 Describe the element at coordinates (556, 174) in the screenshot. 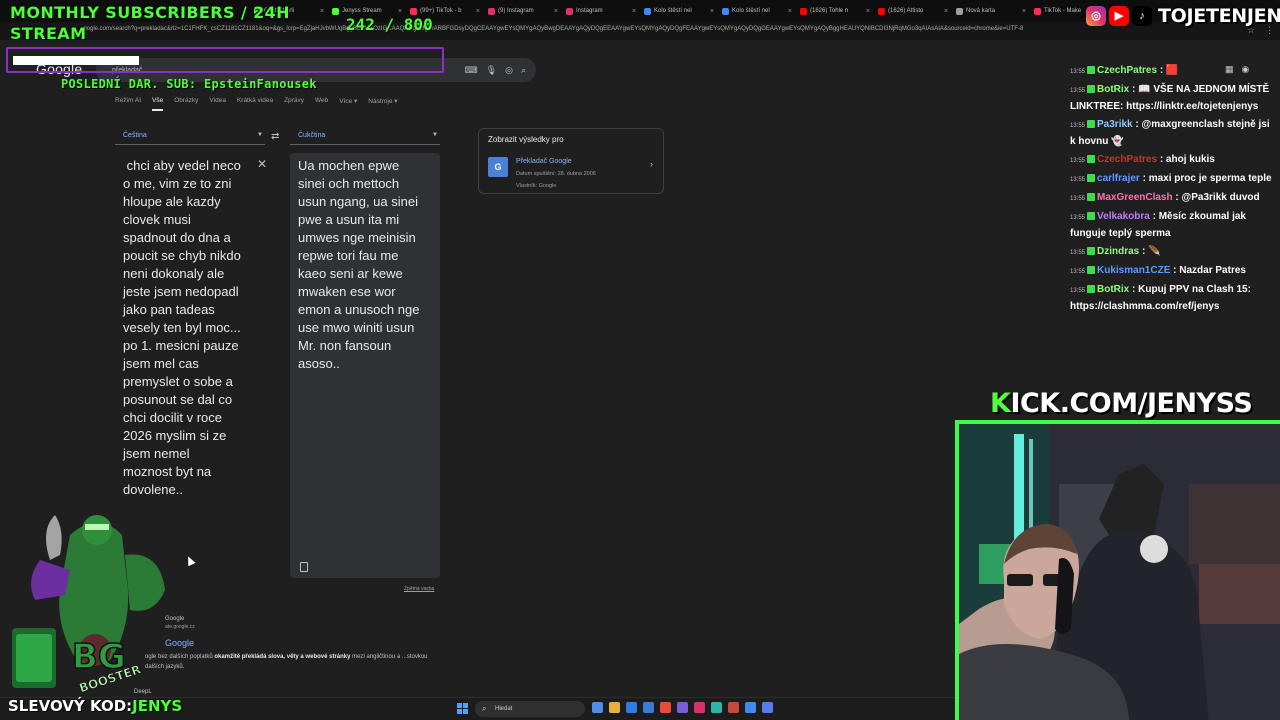

I see `card-meta-launch: Datum spuštění: 28. dubna 2006` at that location.